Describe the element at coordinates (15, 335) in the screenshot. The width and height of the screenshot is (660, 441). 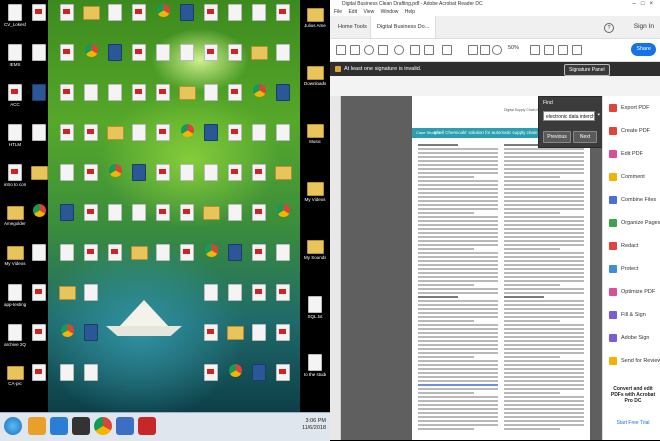
I see `desktop-icon: archive 2Q` at that location.